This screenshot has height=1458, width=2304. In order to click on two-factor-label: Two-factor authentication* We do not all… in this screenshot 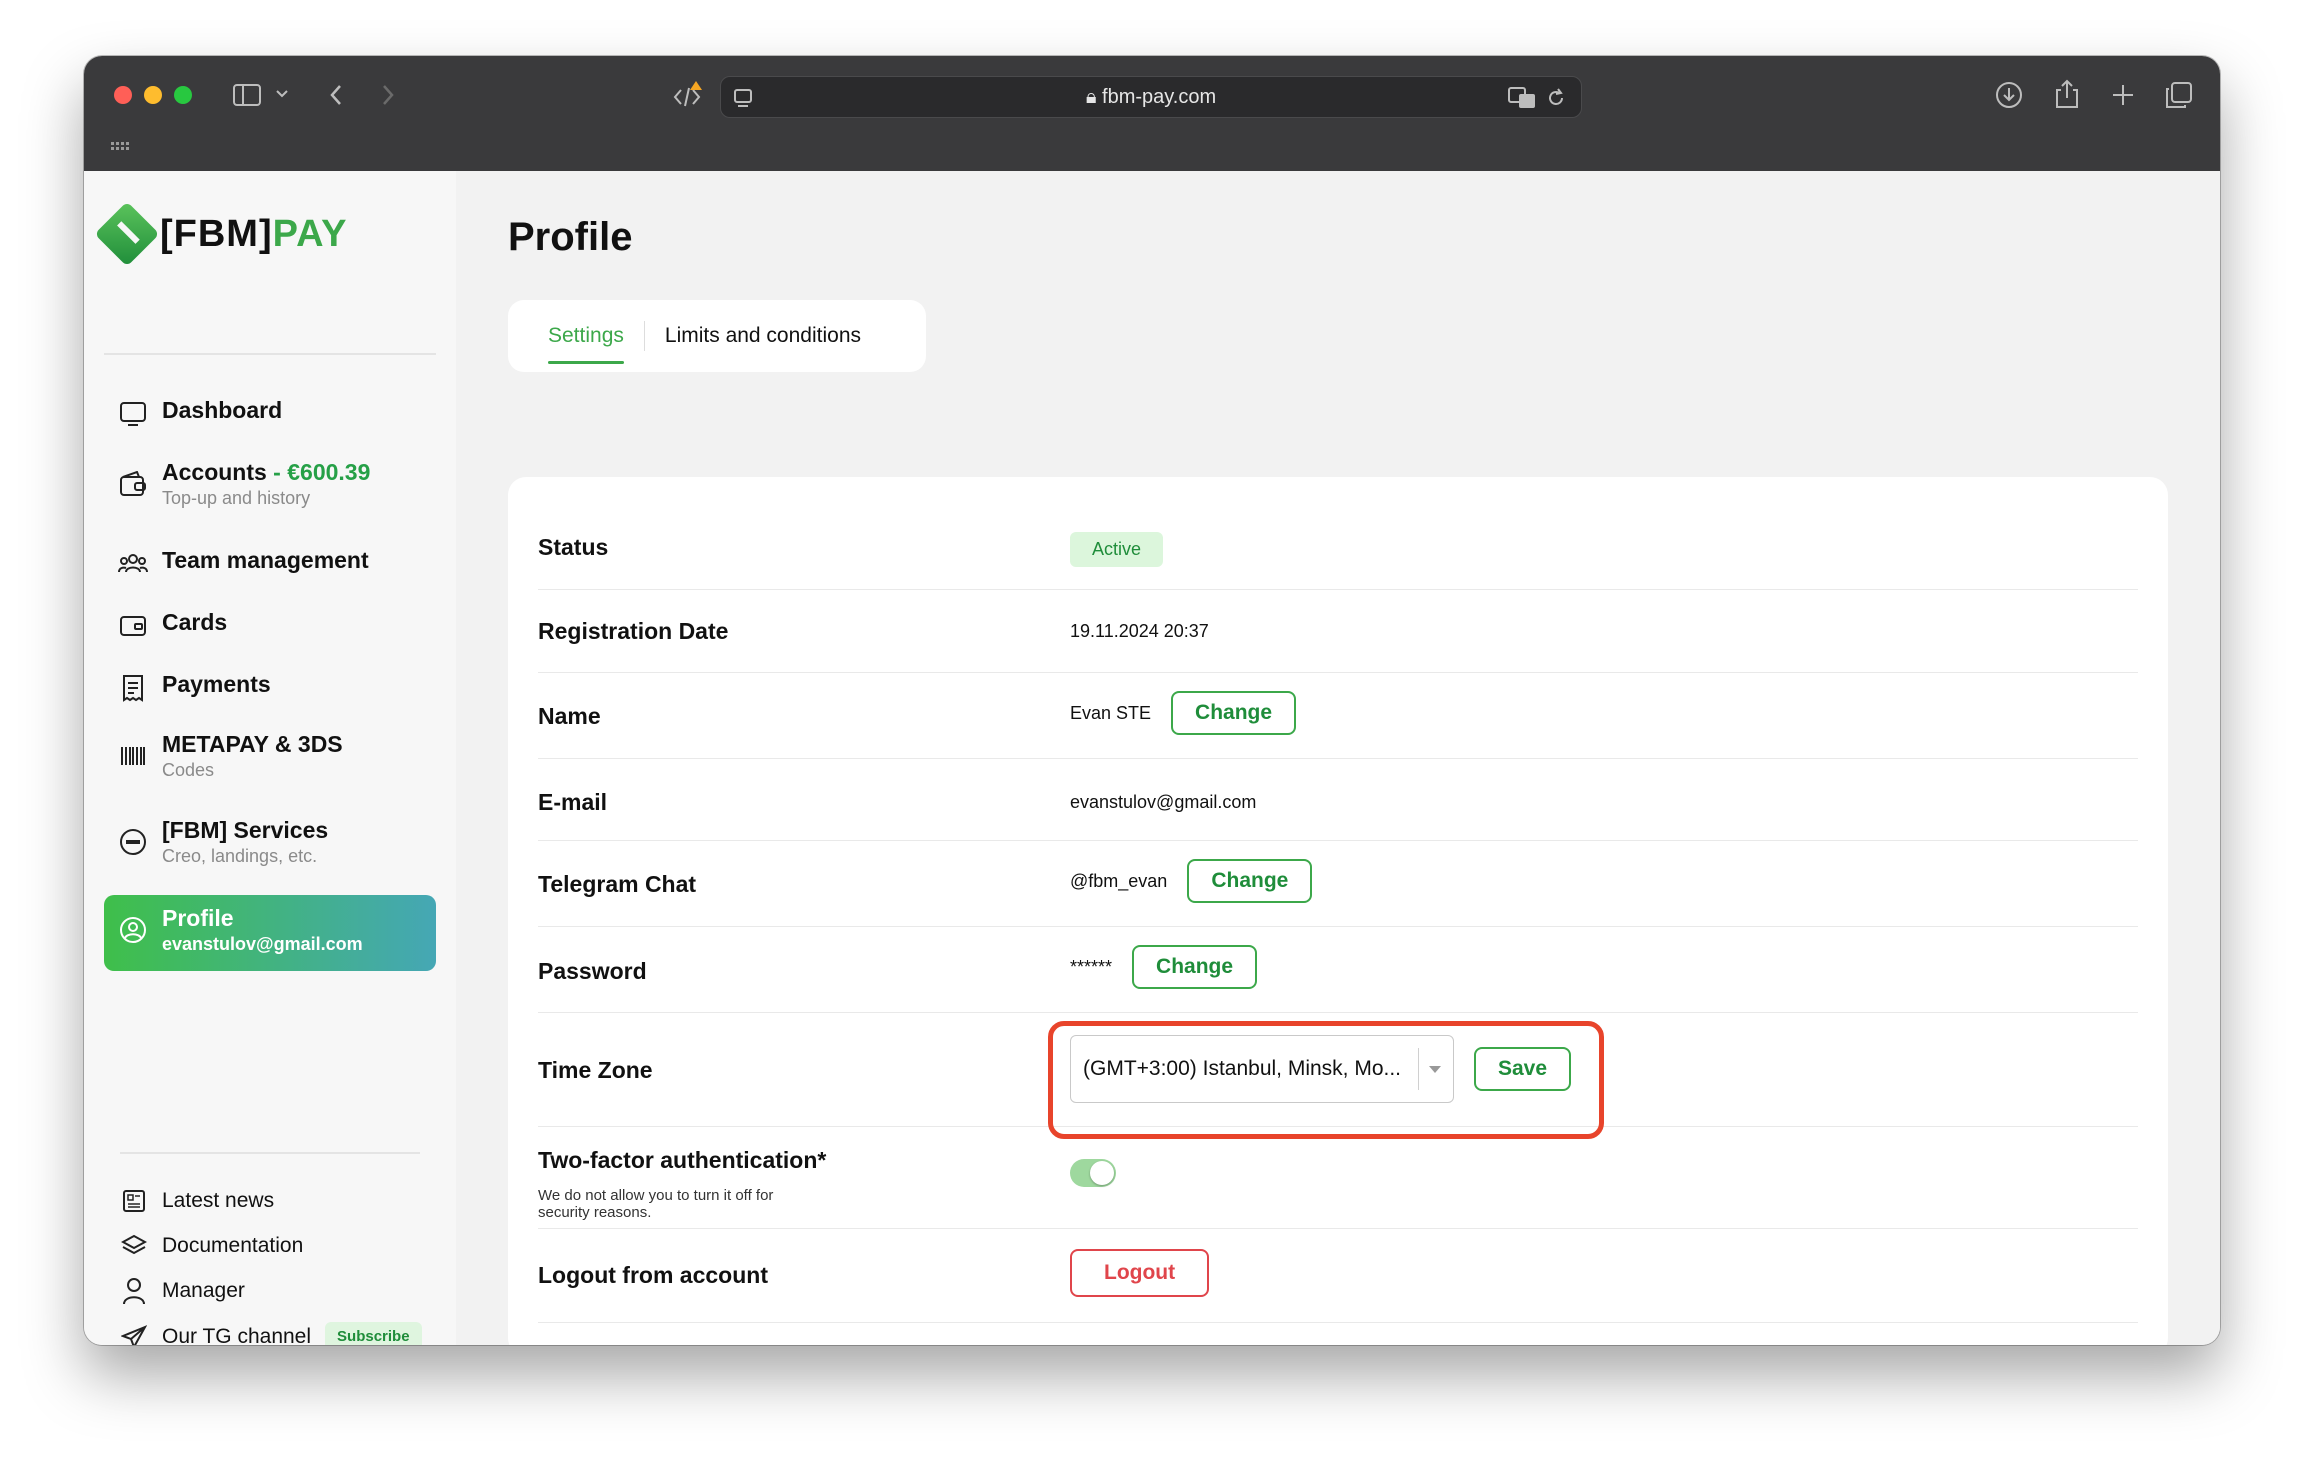, I will do `click(682, 1184)`.